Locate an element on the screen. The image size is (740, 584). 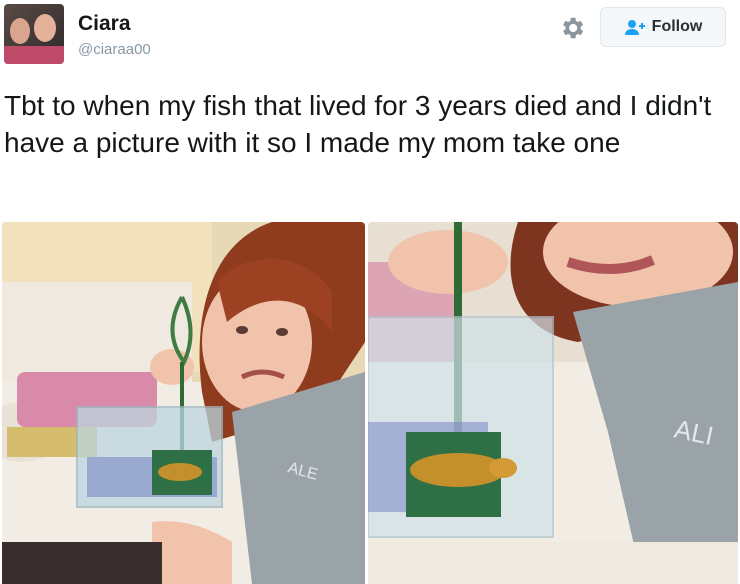
gear-icon is located at coordinates (572, 28).